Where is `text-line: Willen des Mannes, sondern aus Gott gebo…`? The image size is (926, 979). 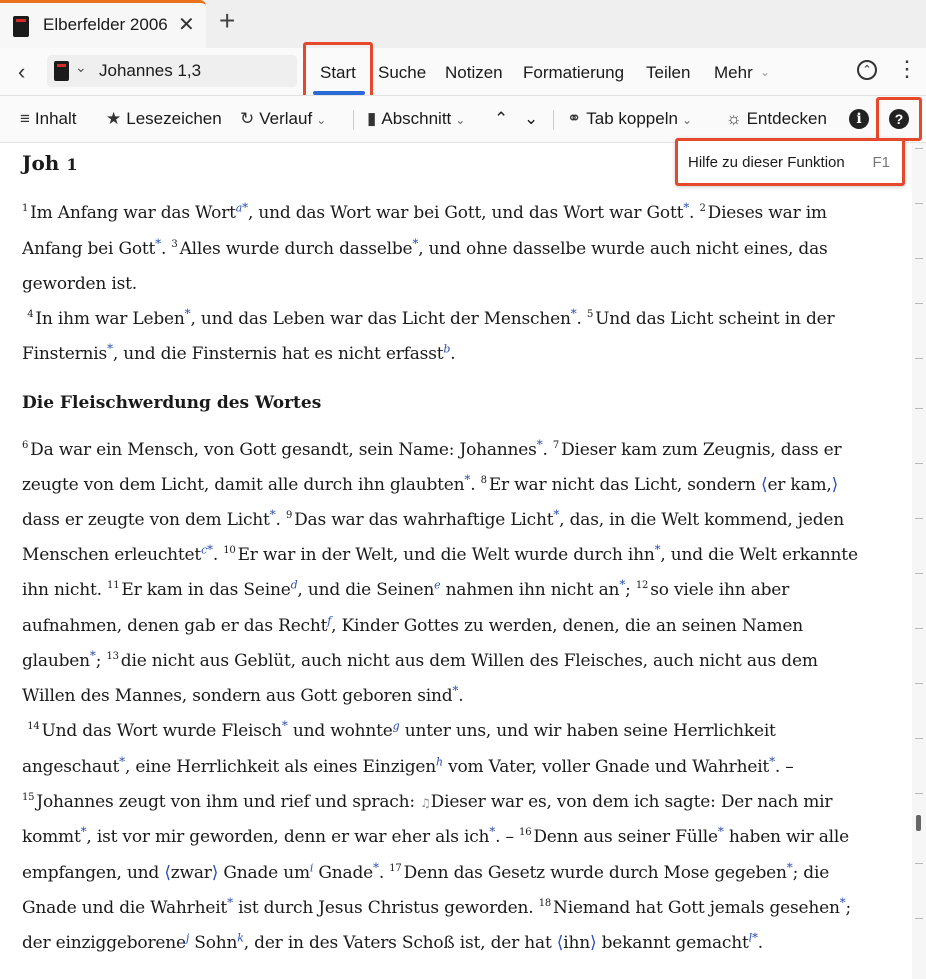
text-line: Willen des Mannes, sondern aus Gott gebo… is located at coordinates (243, 694).